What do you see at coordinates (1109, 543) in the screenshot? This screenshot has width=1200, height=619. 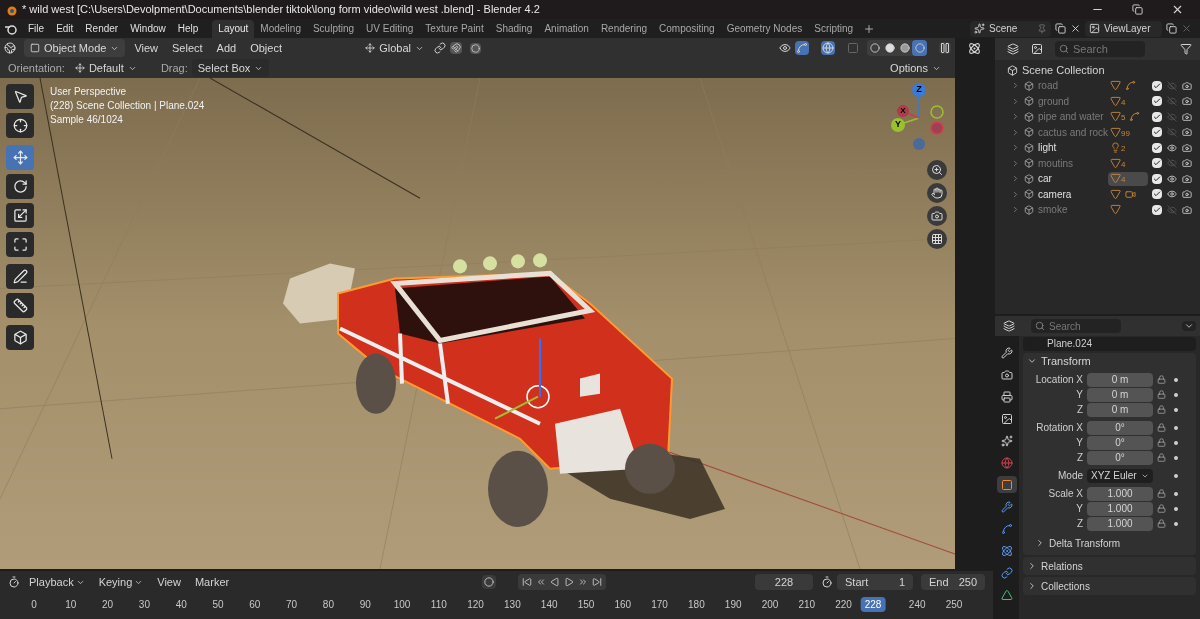 I see `subpanel-header: Delta Transform` at bounding box center [1109, 543].